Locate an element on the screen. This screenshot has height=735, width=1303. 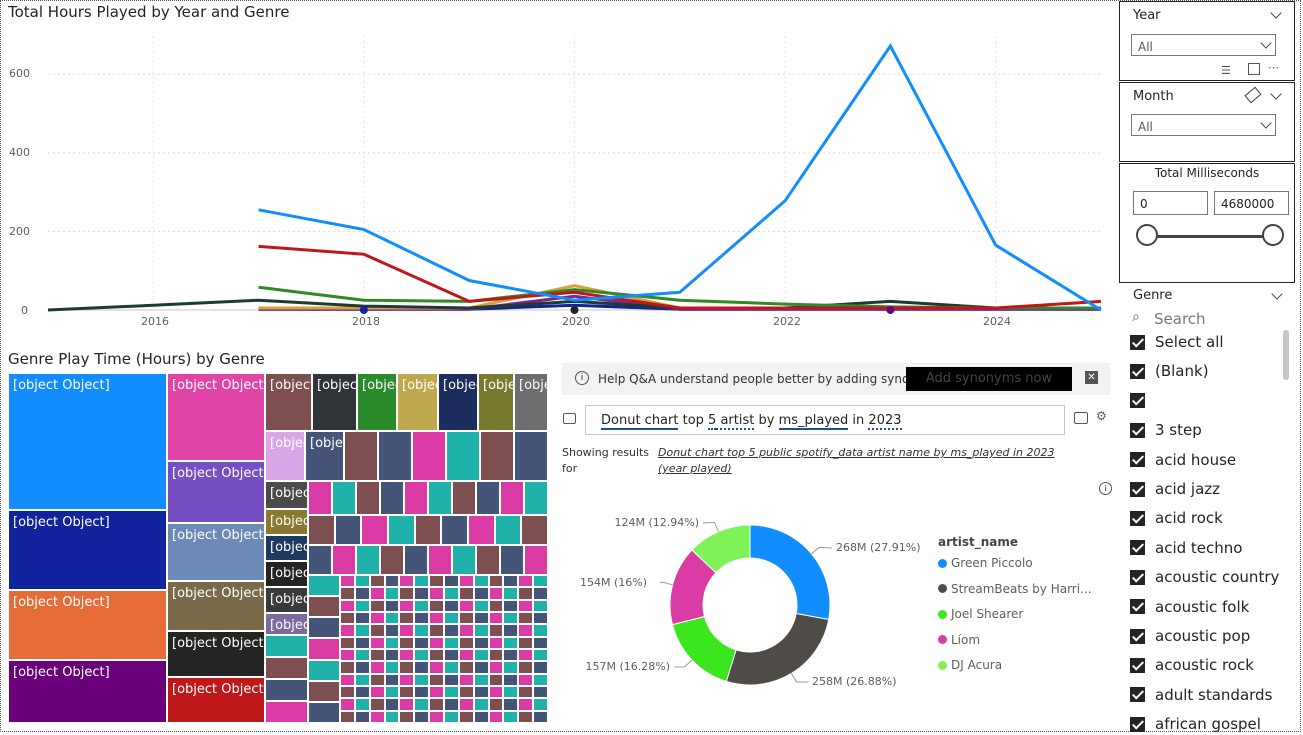
genre-search-input: Search is located at coordinates (1180, 319).